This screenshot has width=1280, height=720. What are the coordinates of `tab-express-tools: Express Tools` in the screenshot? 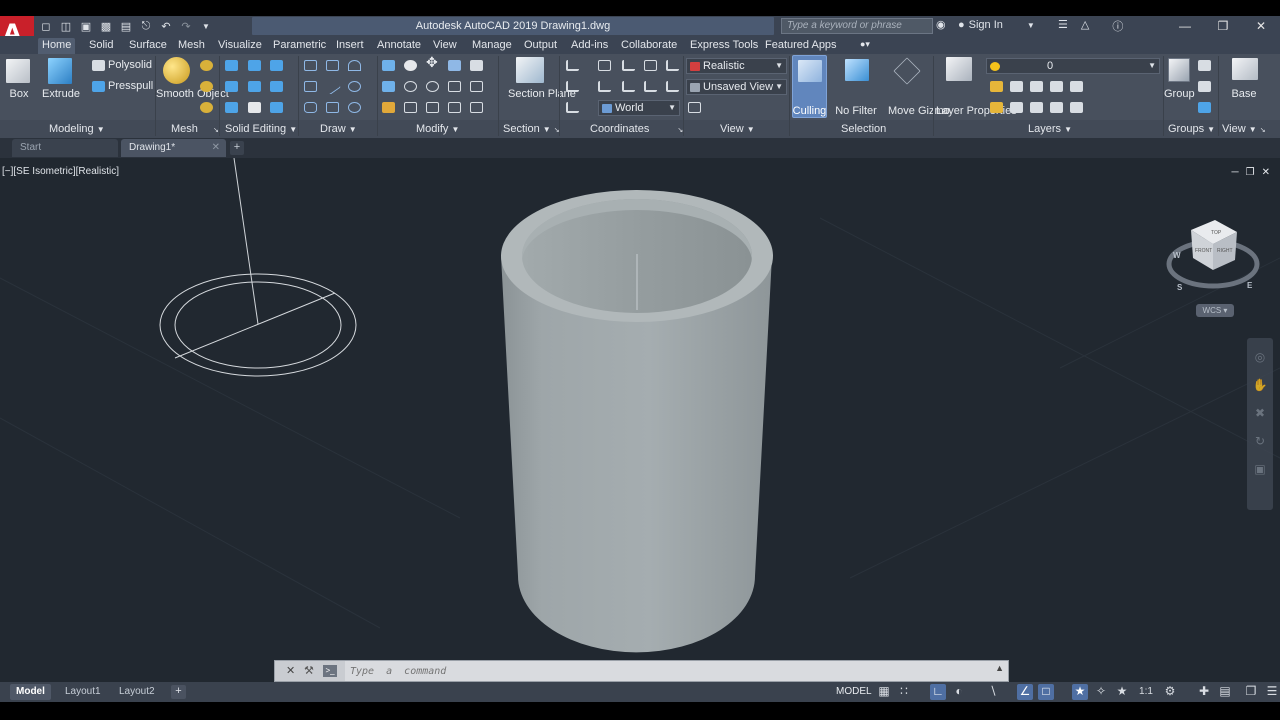 It's located at (724, 46).